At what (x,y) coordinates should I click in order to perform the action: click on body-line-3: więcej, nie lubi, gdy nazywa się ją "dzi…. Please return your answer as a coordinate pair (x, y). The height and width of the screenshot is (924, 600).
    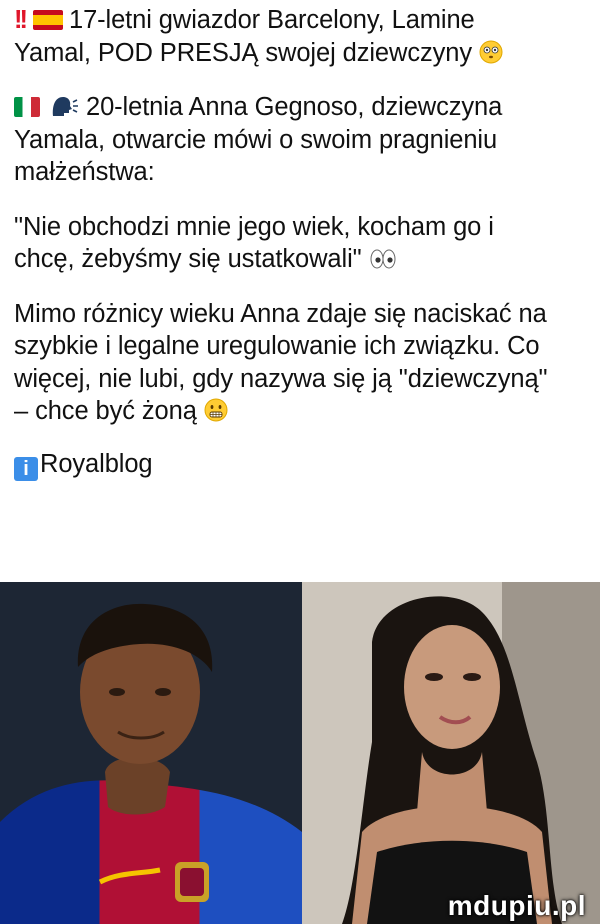
    Looking at the image, I should click on (281, 378).